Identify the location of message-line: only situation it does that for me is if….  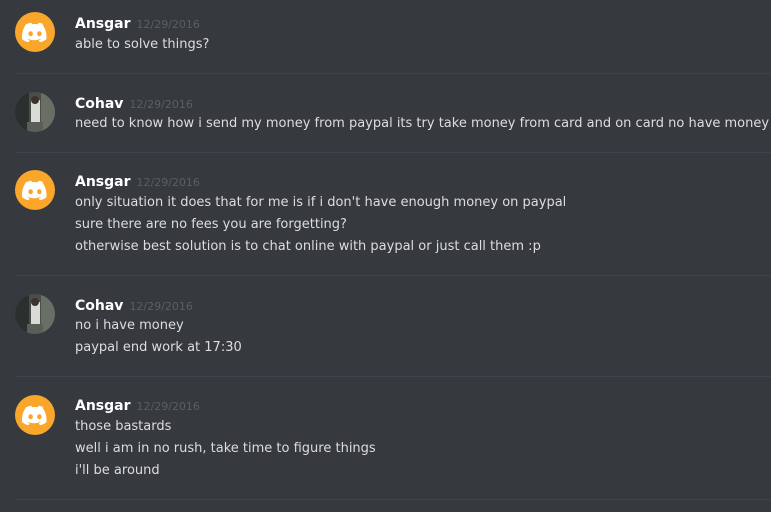
(321, 202).